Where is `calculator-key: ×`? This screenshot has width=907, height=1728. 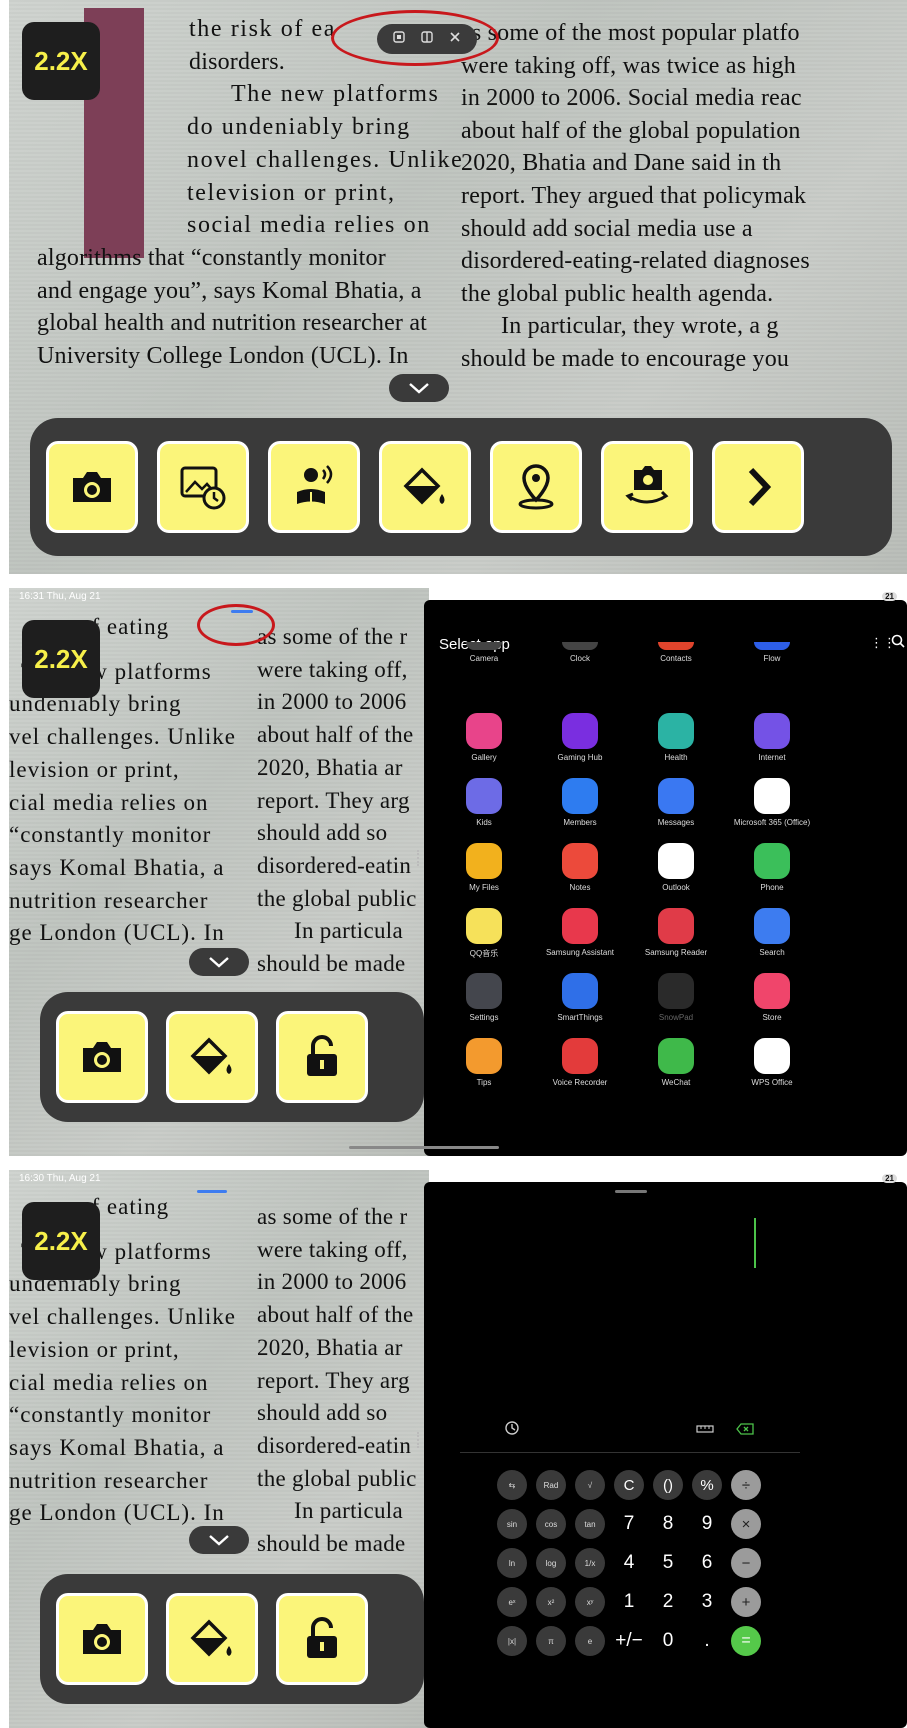
calculator-key: × is located at coordinates (746, 1524).